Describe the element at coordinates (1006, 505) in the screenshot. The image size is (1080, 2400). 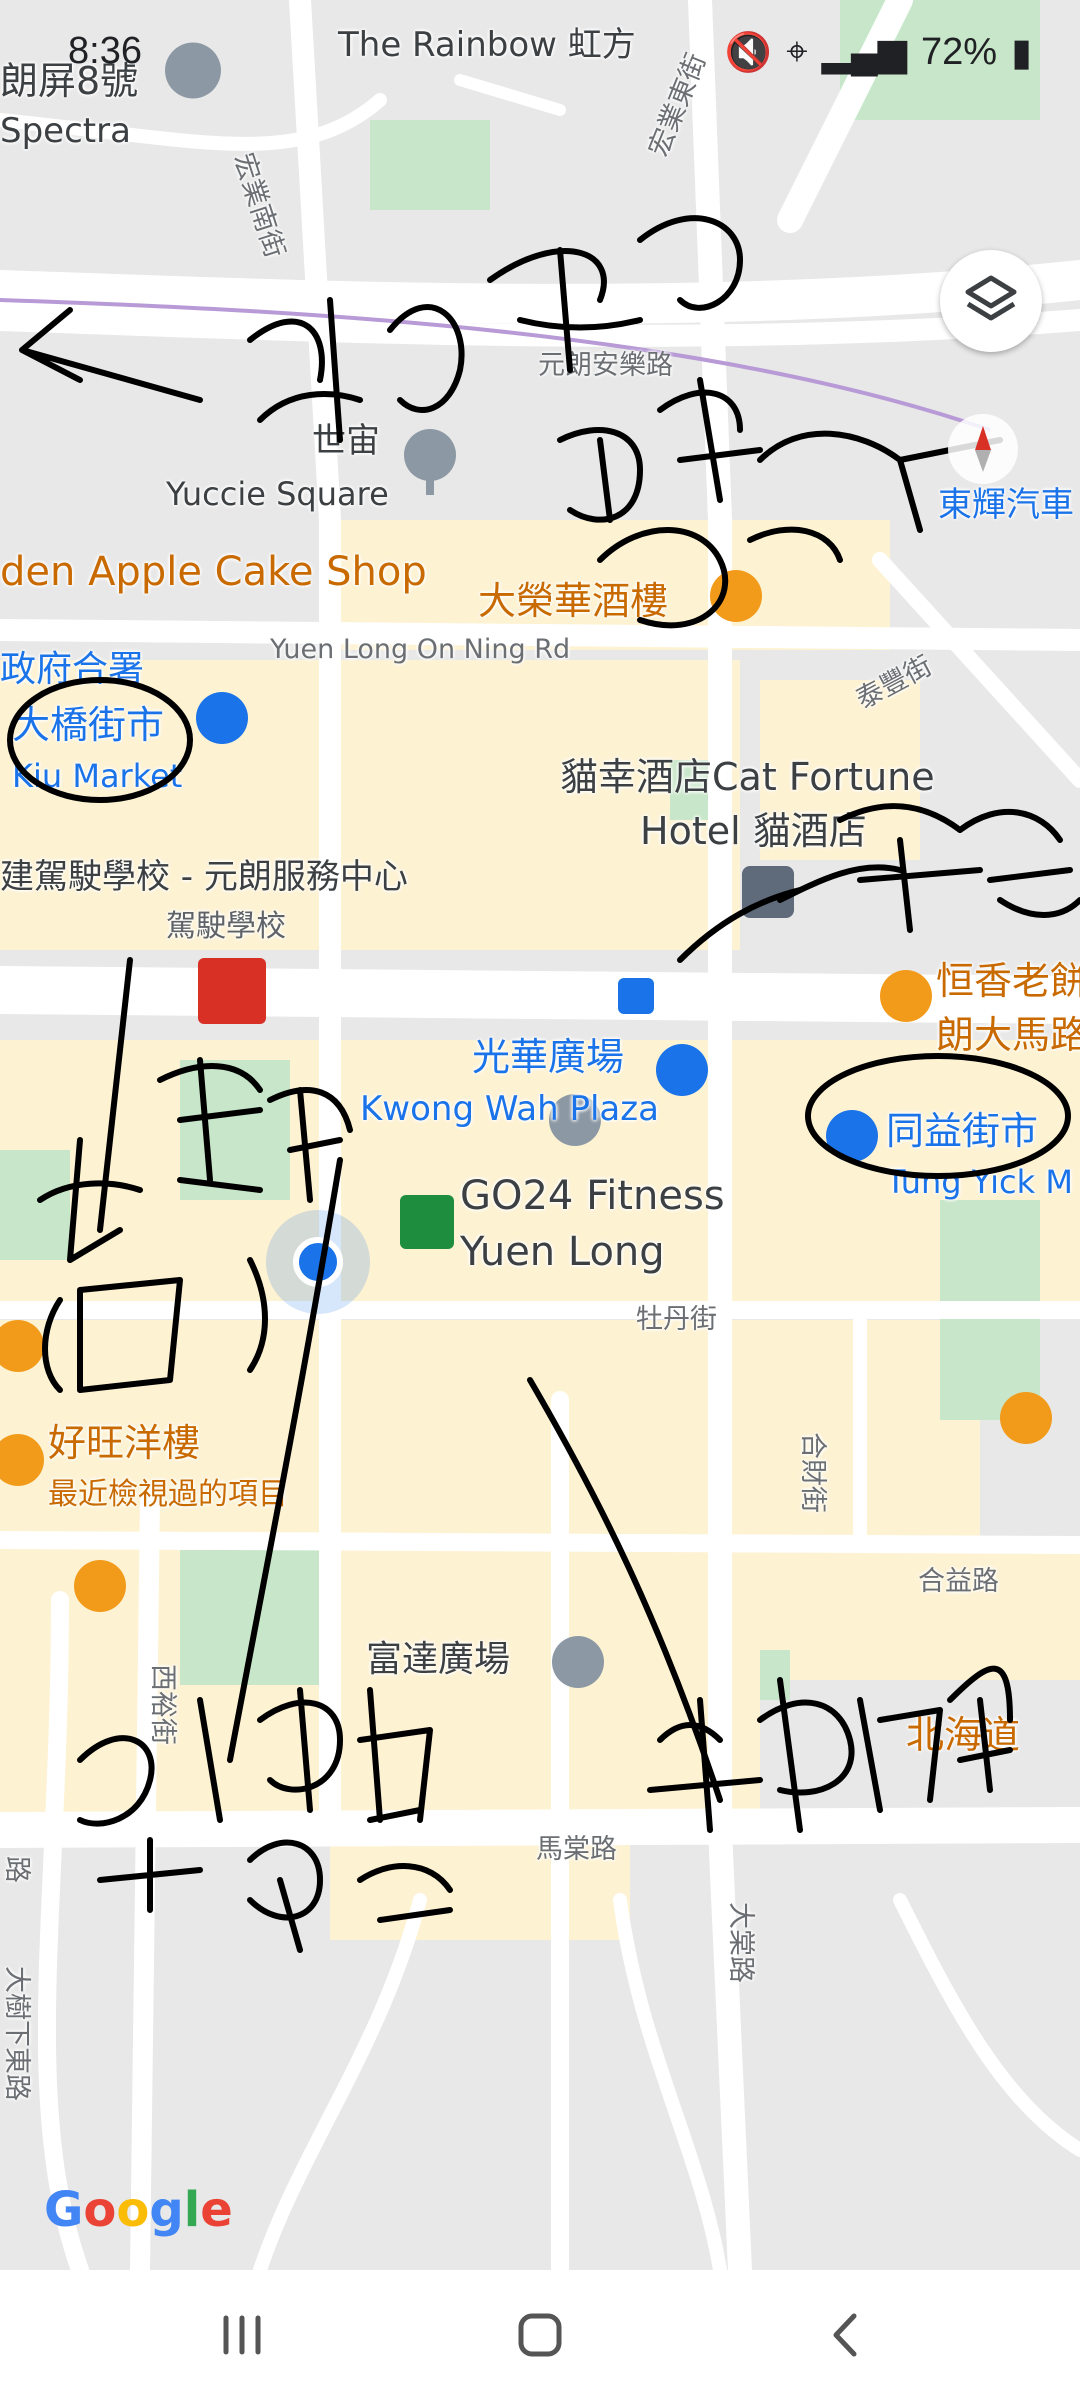
I see `map-label: 東輝汽車` at that location.